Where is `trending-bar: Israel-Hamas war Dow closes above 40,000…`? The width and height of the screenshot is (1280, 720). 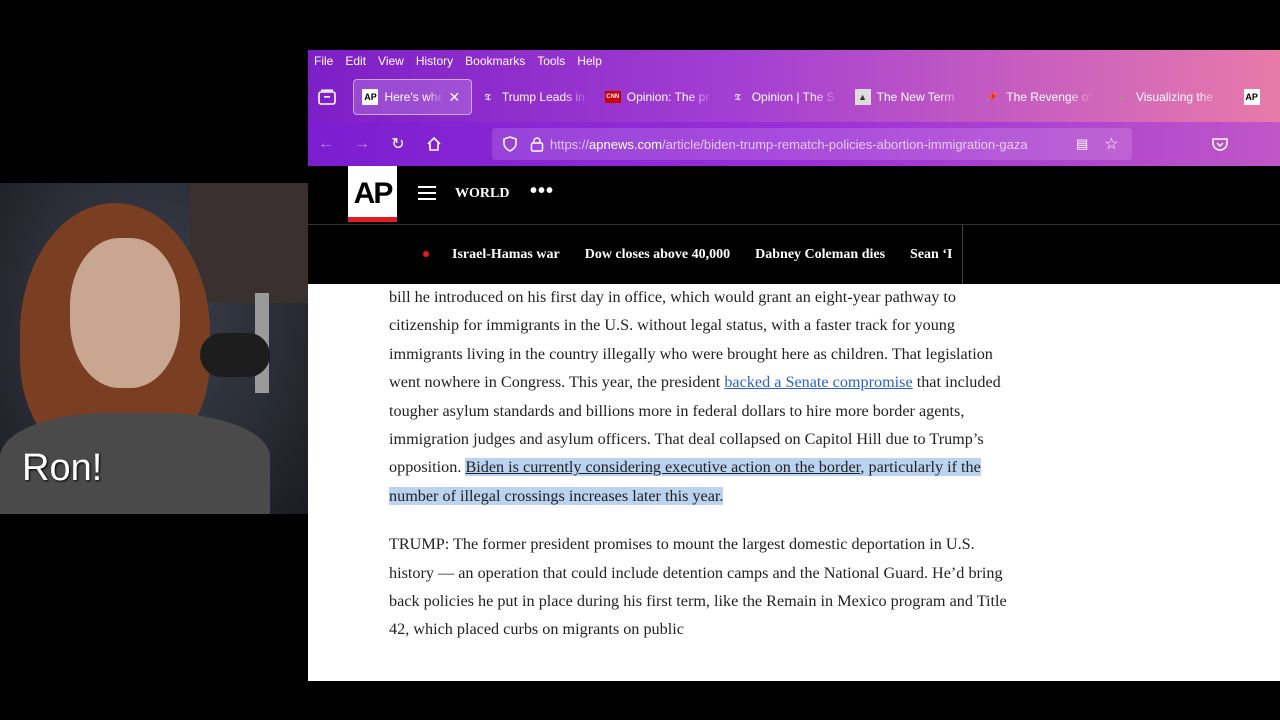
trending-bar: Israel-Hamas war Dow closes above 40,000… is located at coordinates (794, 254).